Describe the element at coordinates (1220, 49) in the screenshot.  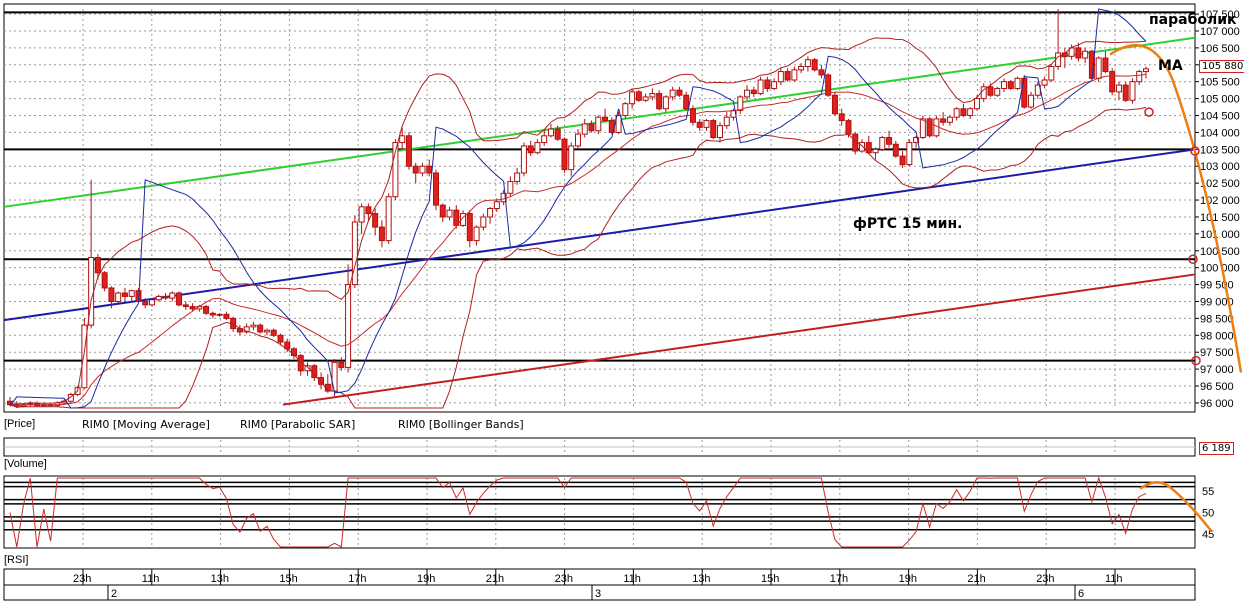
I see `y-tick-label: 106 500` at that location.